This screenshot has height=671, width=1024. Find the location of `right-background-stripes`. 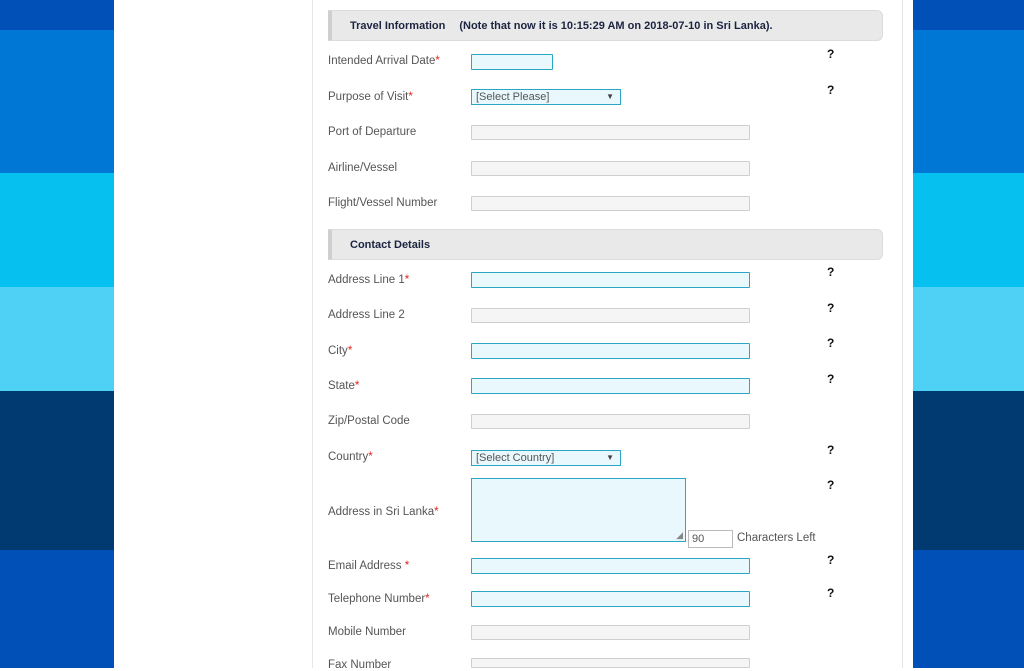

right-background-stripes is located at coordinates (968, 334).